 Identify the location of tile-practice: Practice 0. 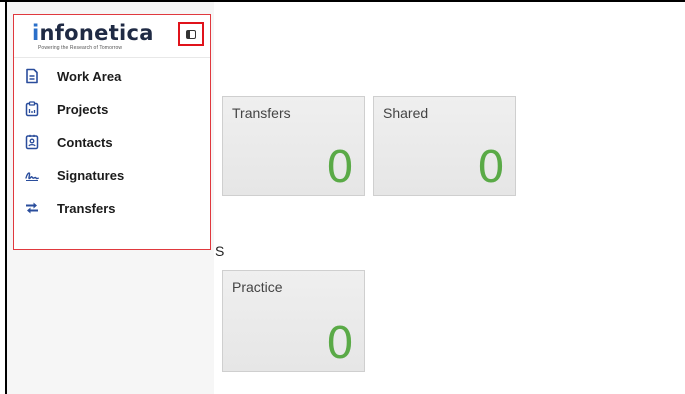
(293, 321).